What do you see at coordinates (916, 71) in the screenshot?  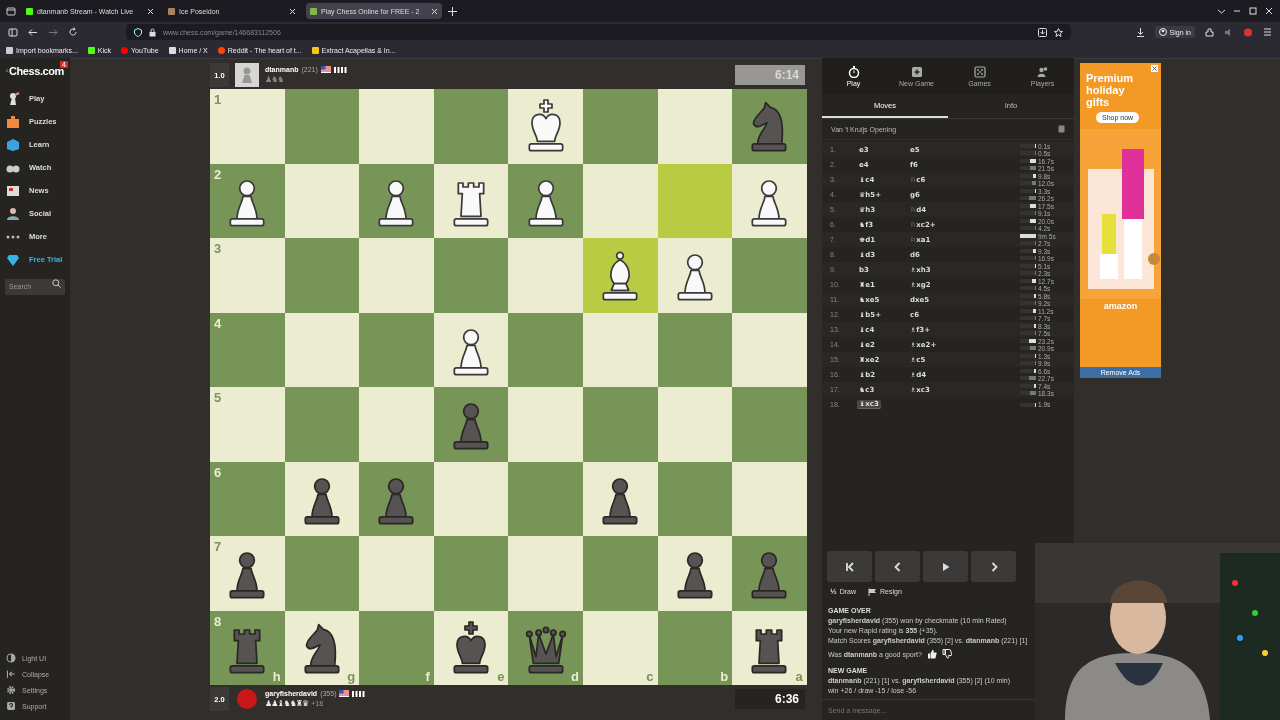 I see `plus-icon` at bounding box center [916, 71].